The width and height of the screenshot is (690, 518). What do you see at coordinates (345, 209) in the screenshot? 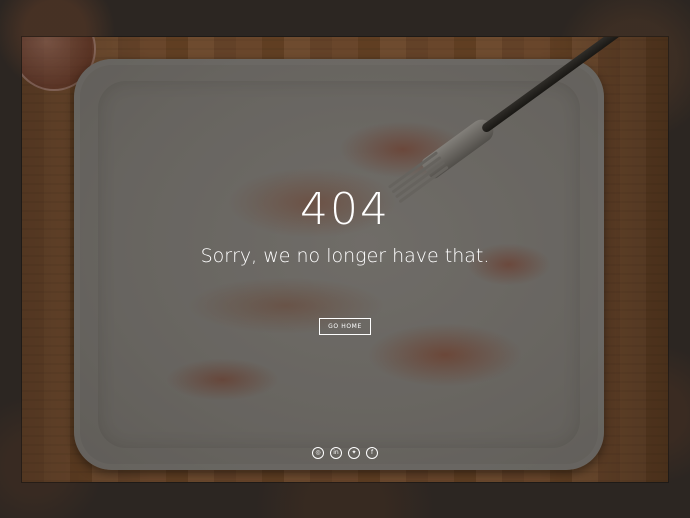
I see `error-code: 404` at bounding box center [345, 209].